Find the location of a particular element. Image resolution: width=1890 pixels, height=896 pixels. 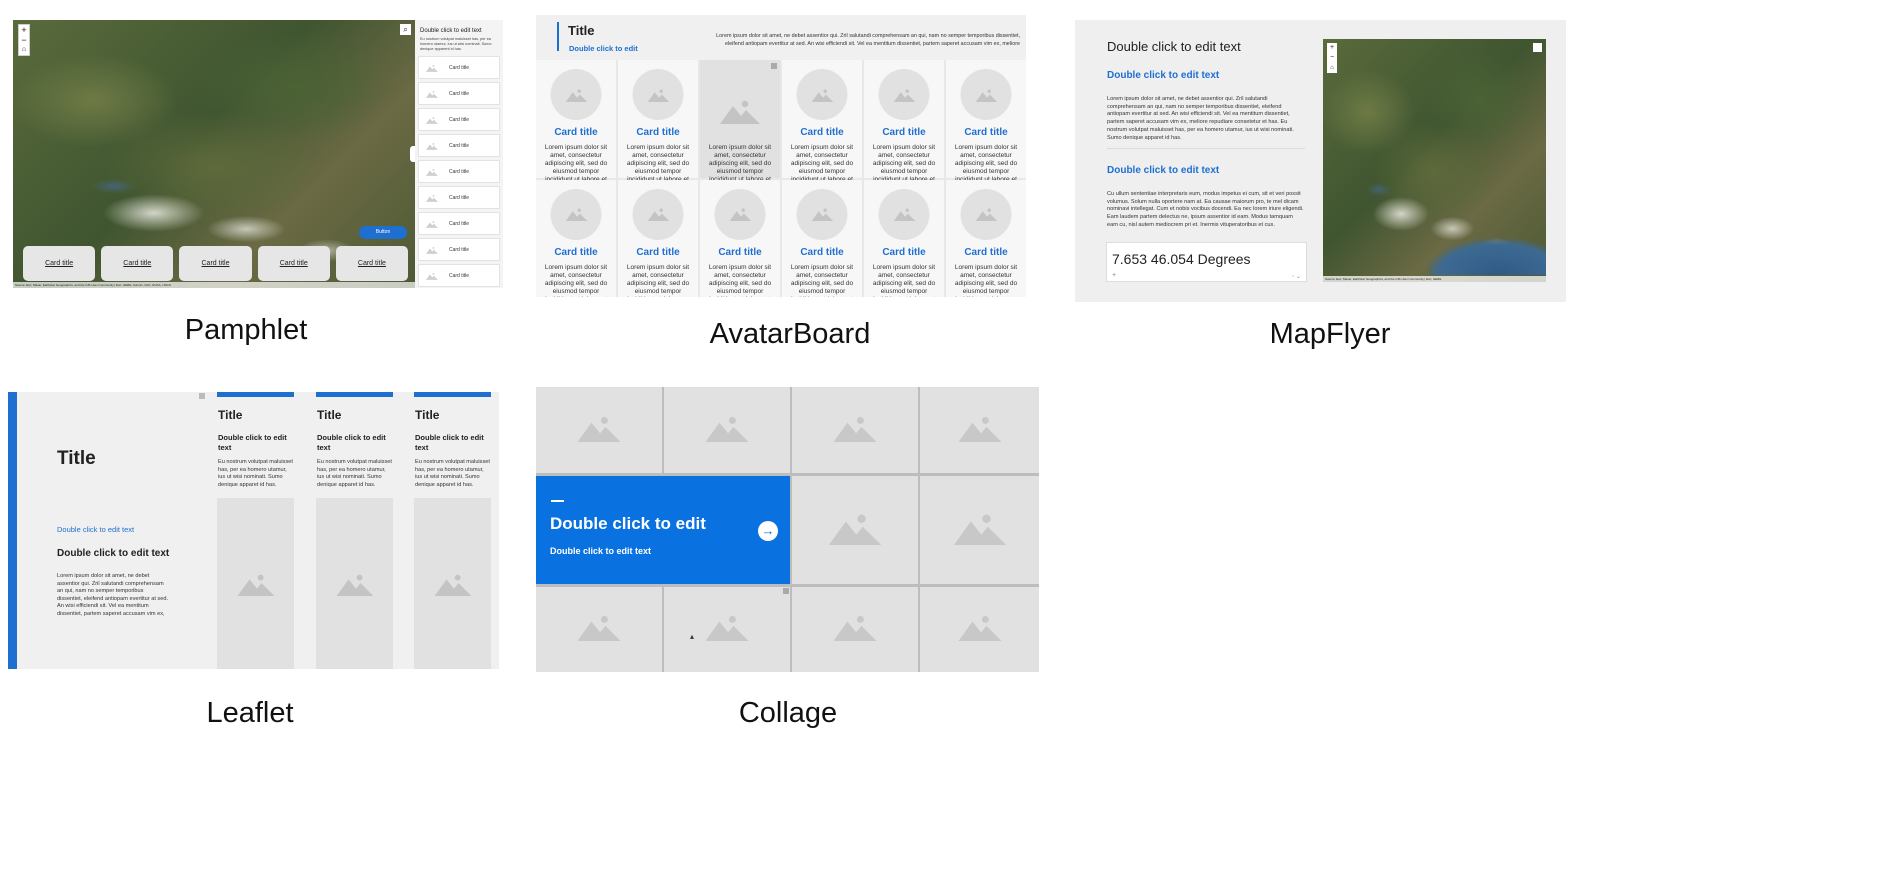

feature-dash is located at coordinates (557, 501).